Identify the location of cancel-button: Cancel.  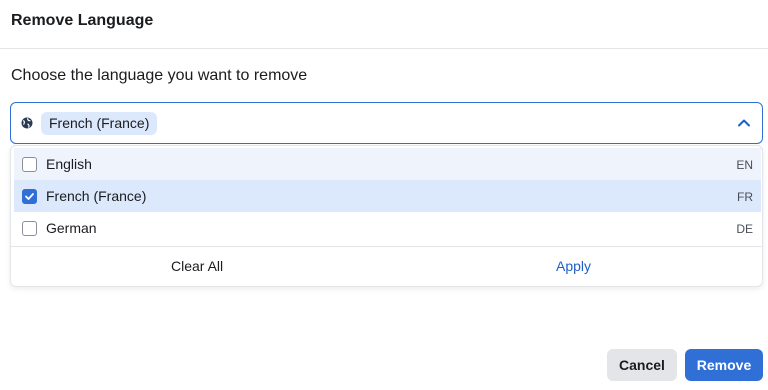
(642, 365).